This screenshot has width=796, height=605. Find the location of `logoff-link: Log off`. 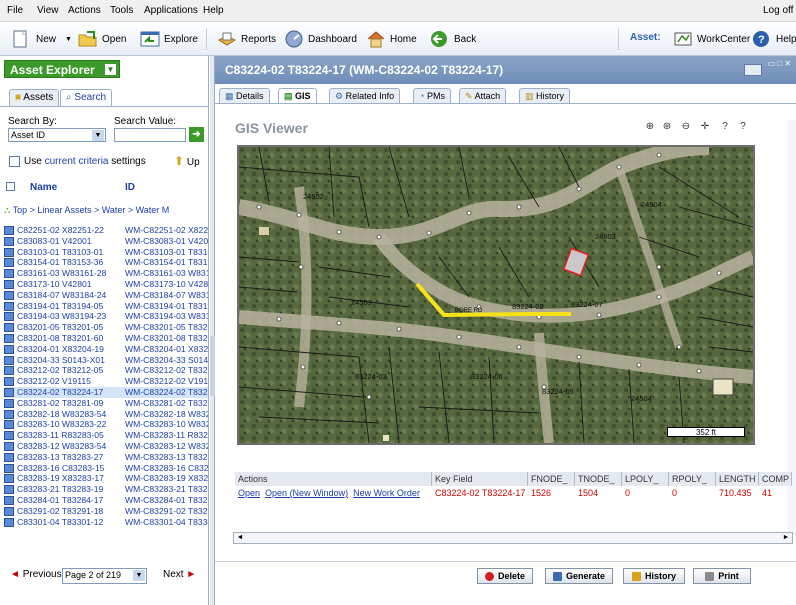

logoff-link: Log off is located at coordinates (778, 10).